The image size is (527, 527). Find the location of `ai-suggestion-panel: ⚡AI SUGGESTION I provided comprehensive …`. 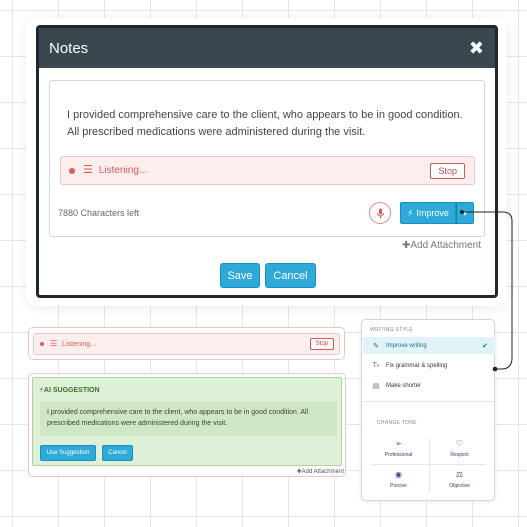

ai-suggestion-panel: ⚡AI SUGGESTION I provided comprehensive … is located at coordinates (187, 425).